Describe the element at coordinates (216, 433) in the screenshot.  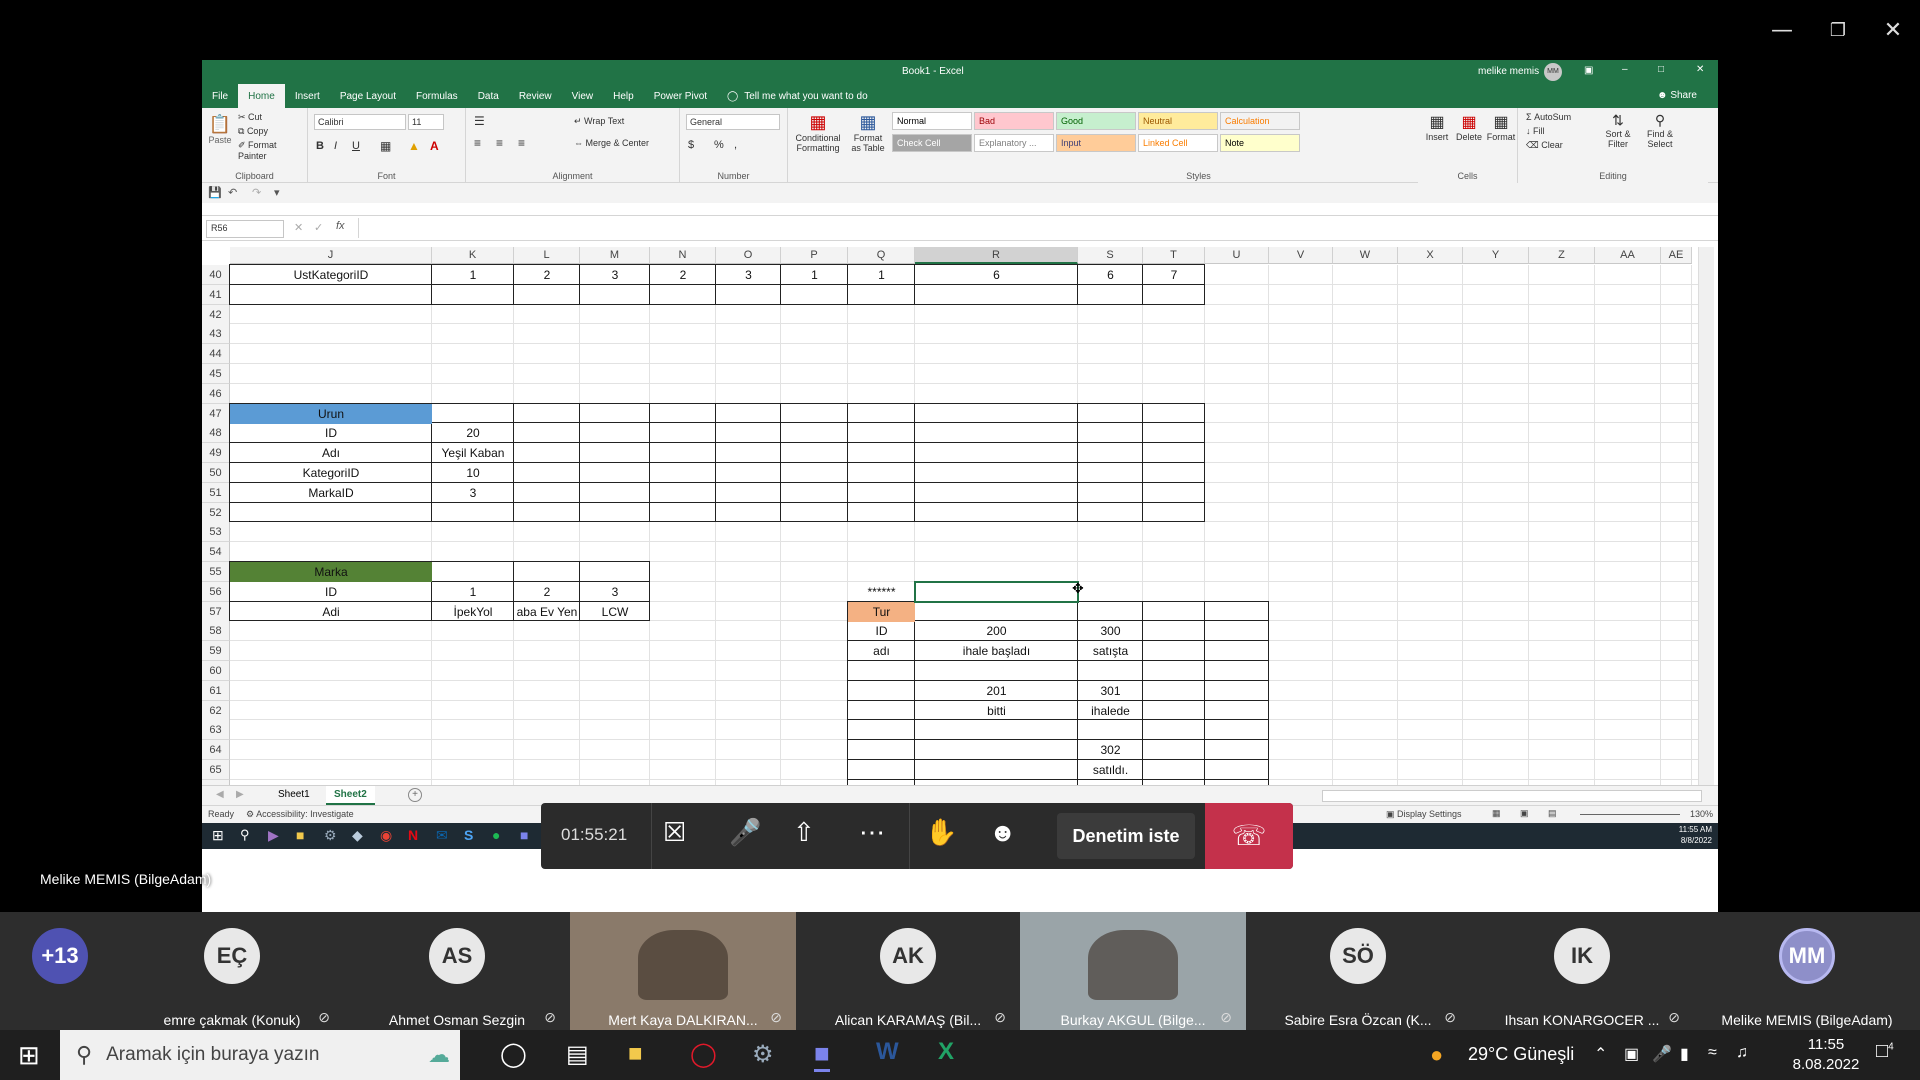
I see `row-header-48: 48` at that location.